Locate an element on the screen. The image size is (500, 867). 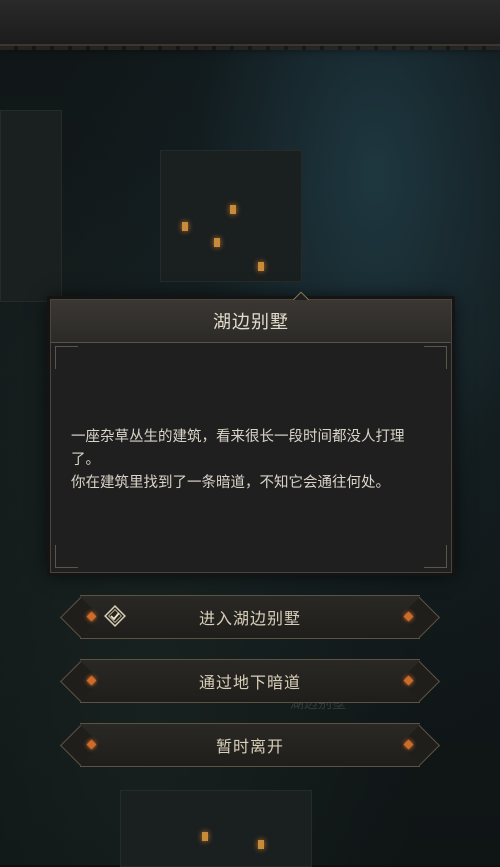
tower-silhouette is located at coordinates (31, 206).